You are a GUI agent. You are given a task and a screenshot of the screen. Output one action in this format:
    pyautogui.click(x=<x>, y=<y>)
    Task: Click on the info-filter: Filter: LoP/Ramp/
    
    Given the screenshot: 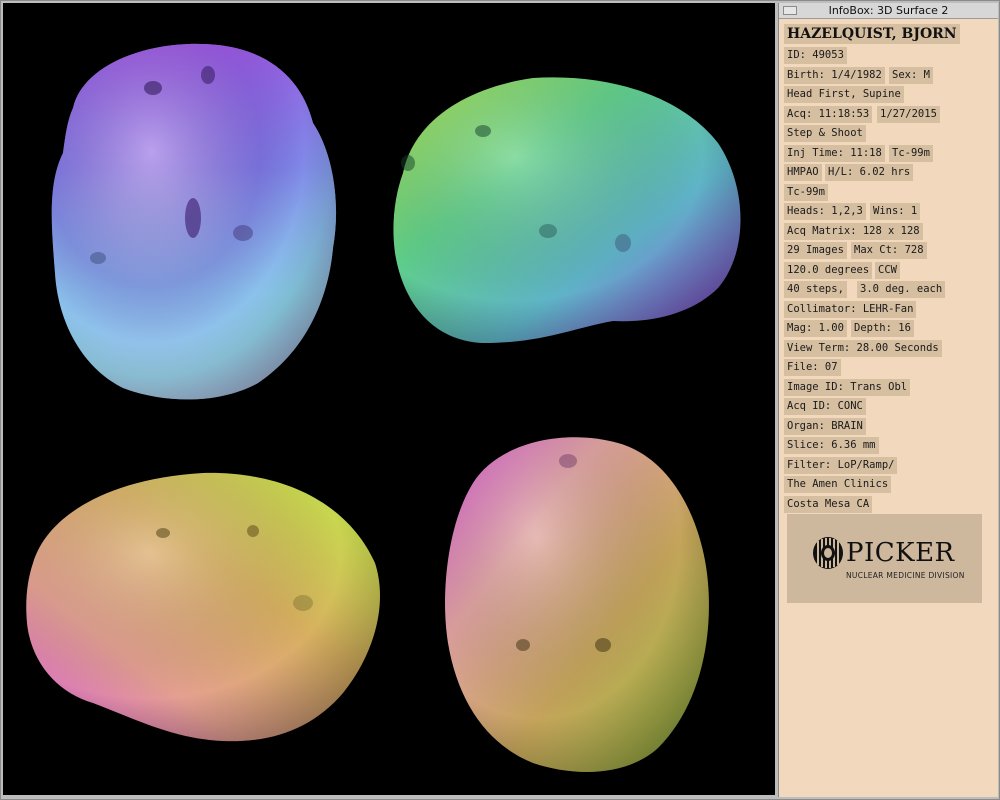 What is the action you would take?
    pyautogui.click(x=841, y=465)
    